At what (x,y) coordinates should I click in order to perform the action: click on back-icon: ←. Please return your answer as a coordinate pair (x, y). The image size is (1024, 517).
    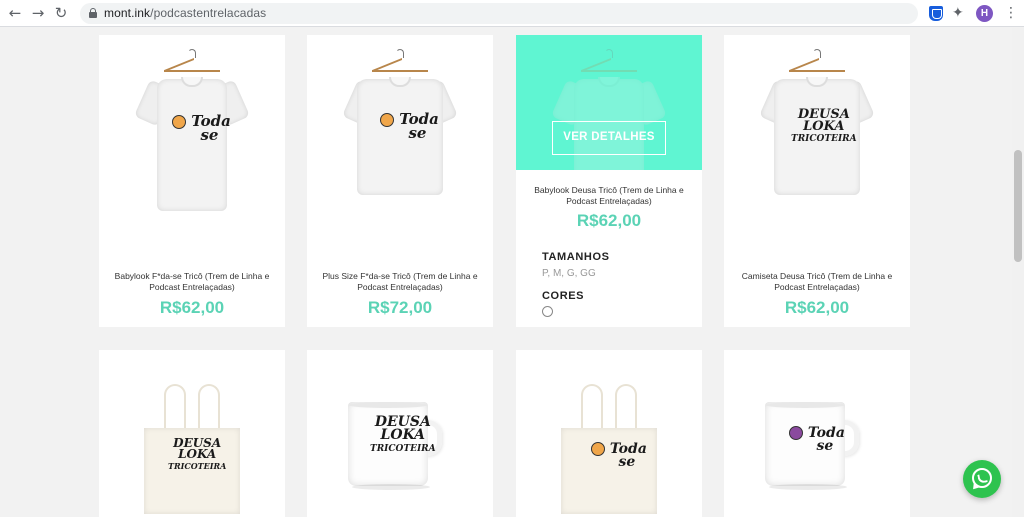
    Looking at the image, I should click on (15, 13).